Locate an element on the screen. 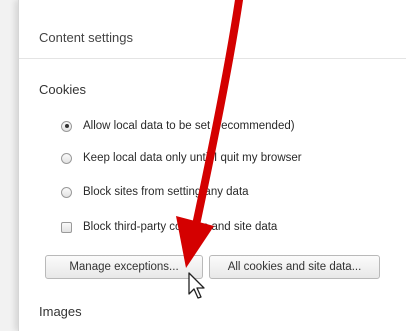  radio-button-selected is located at coordinates (66, 126).